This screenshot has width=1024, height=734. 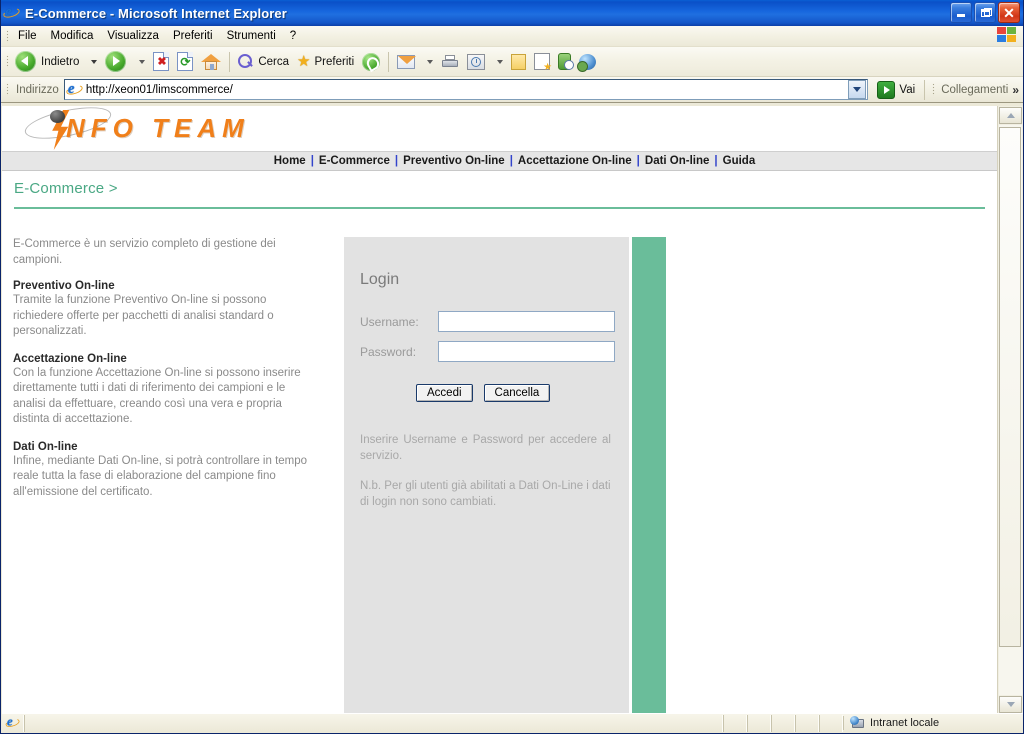 I want to click on toolbar-gripper, so click(x=7, y=62).